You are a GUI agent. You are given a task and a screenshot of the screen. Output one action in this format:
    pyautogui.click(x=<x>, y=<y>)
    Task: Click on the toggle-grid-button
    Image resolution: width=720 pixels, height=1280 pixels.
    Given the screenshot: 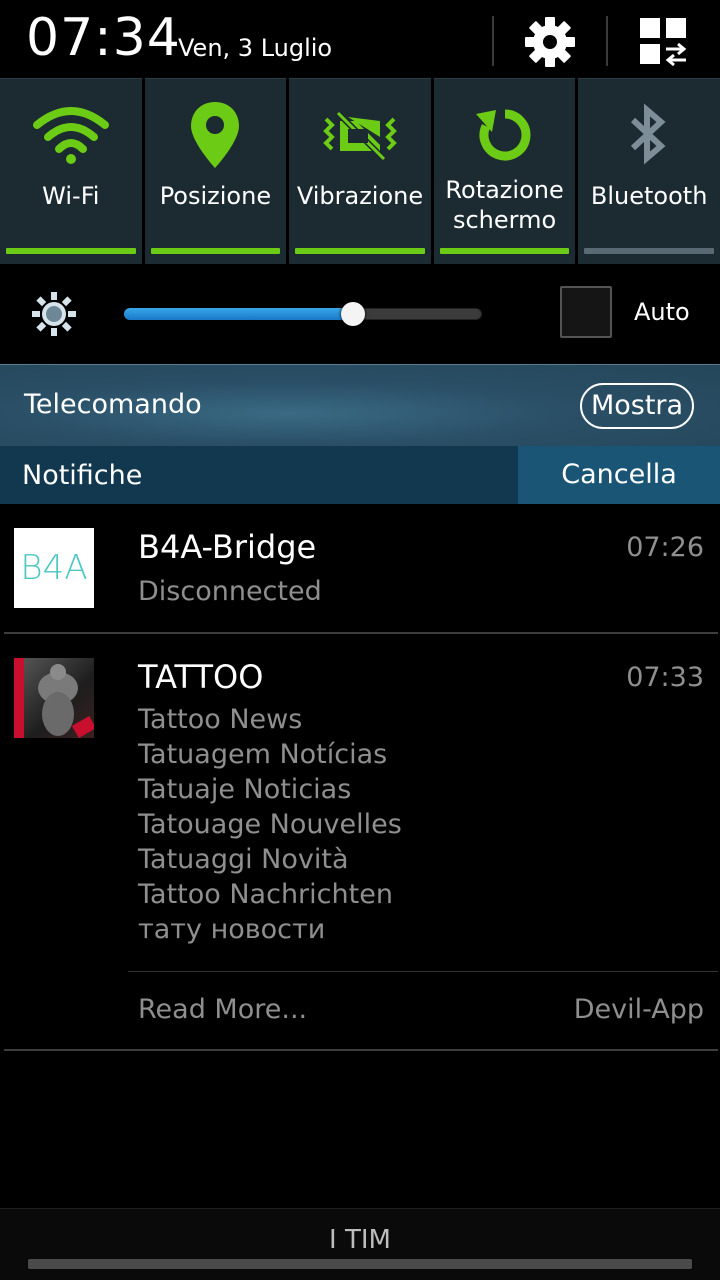 What is the action you would take?
    pyautogui.click(x=664, y=42)
    